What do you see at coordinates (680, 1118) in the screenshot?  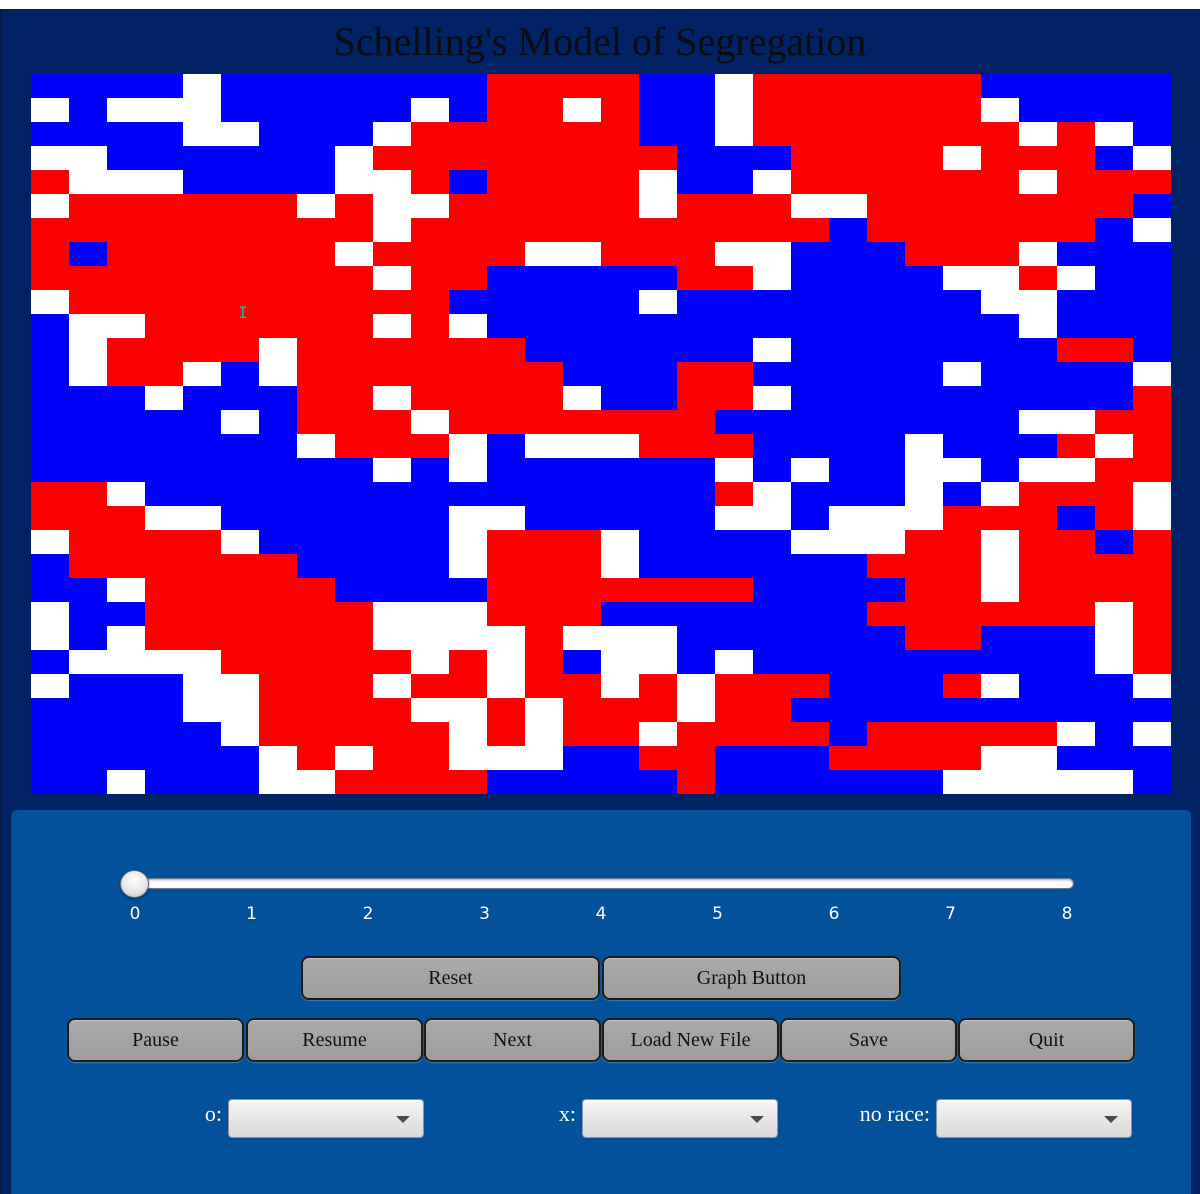 I see `x-selector` at bounding box center [680, 1118].